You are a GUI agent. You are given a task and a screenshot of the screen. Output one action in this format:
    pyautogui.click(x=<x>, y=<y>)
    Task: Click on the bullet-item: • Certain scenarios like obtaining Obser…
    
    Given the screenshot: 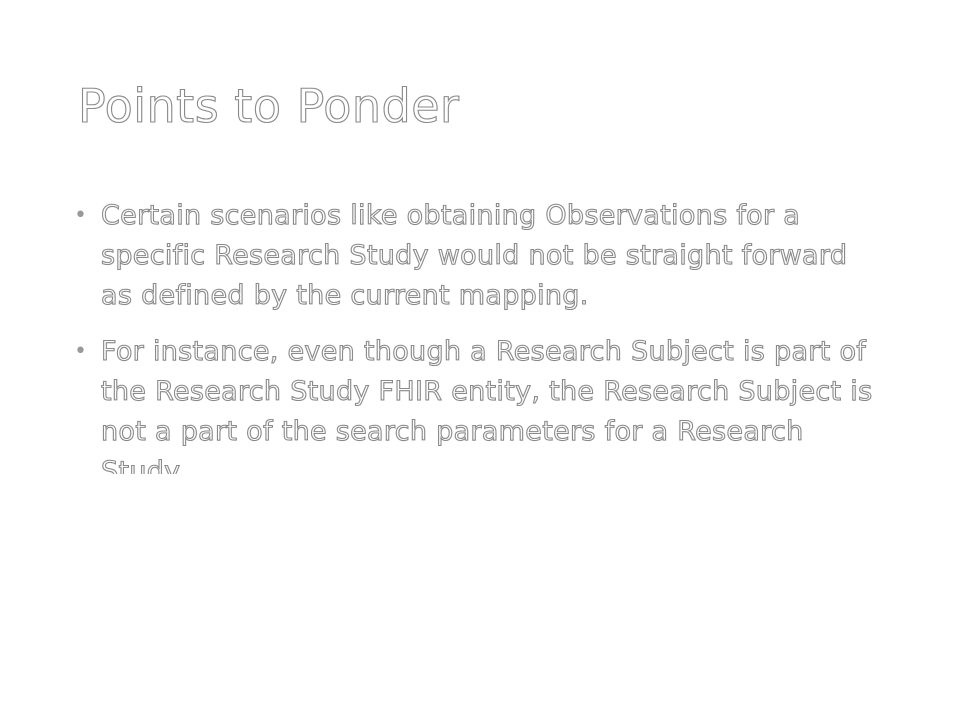 What is the action you would take?
    pyautogui.click(x=474, y=256)
    